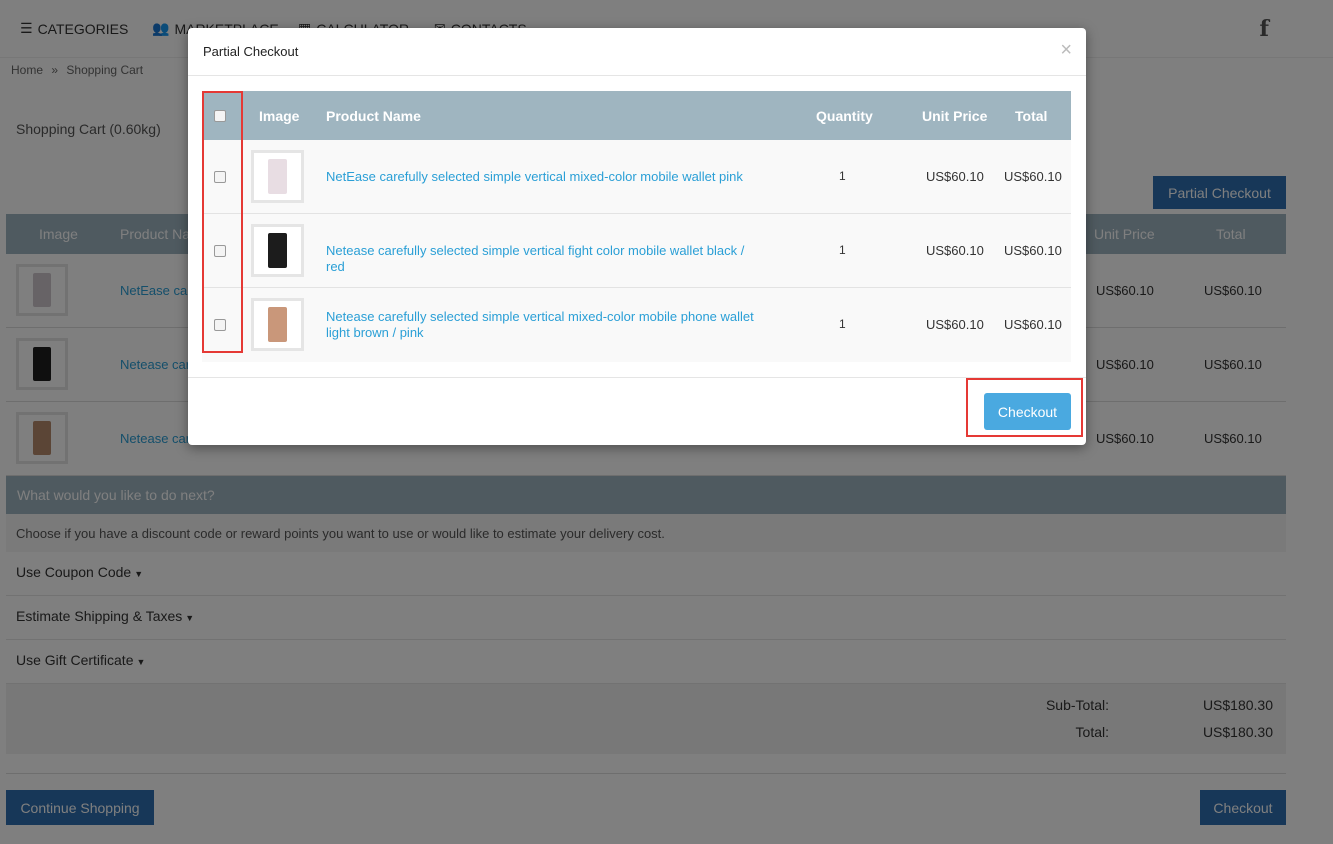  I want to click on modal-checkout-button: Checkout, so click(1027, 411).